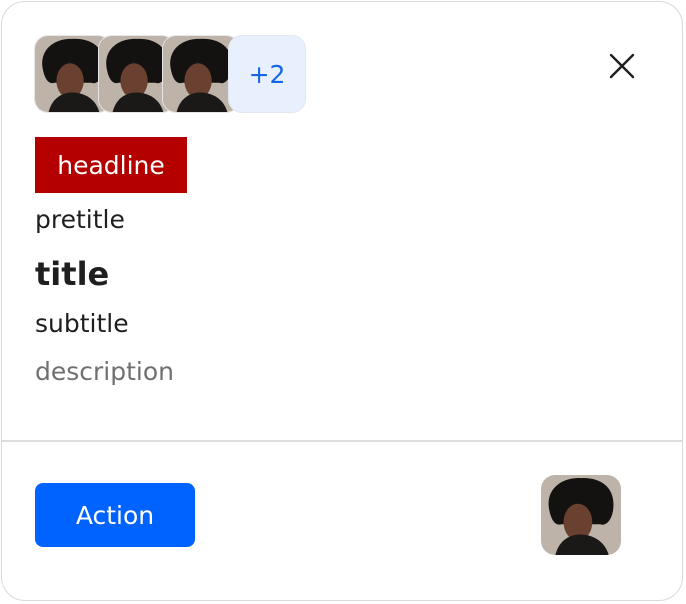 The height and width of the screenshot is (604, 686). I want to click on close-icon, so click(622, 66).